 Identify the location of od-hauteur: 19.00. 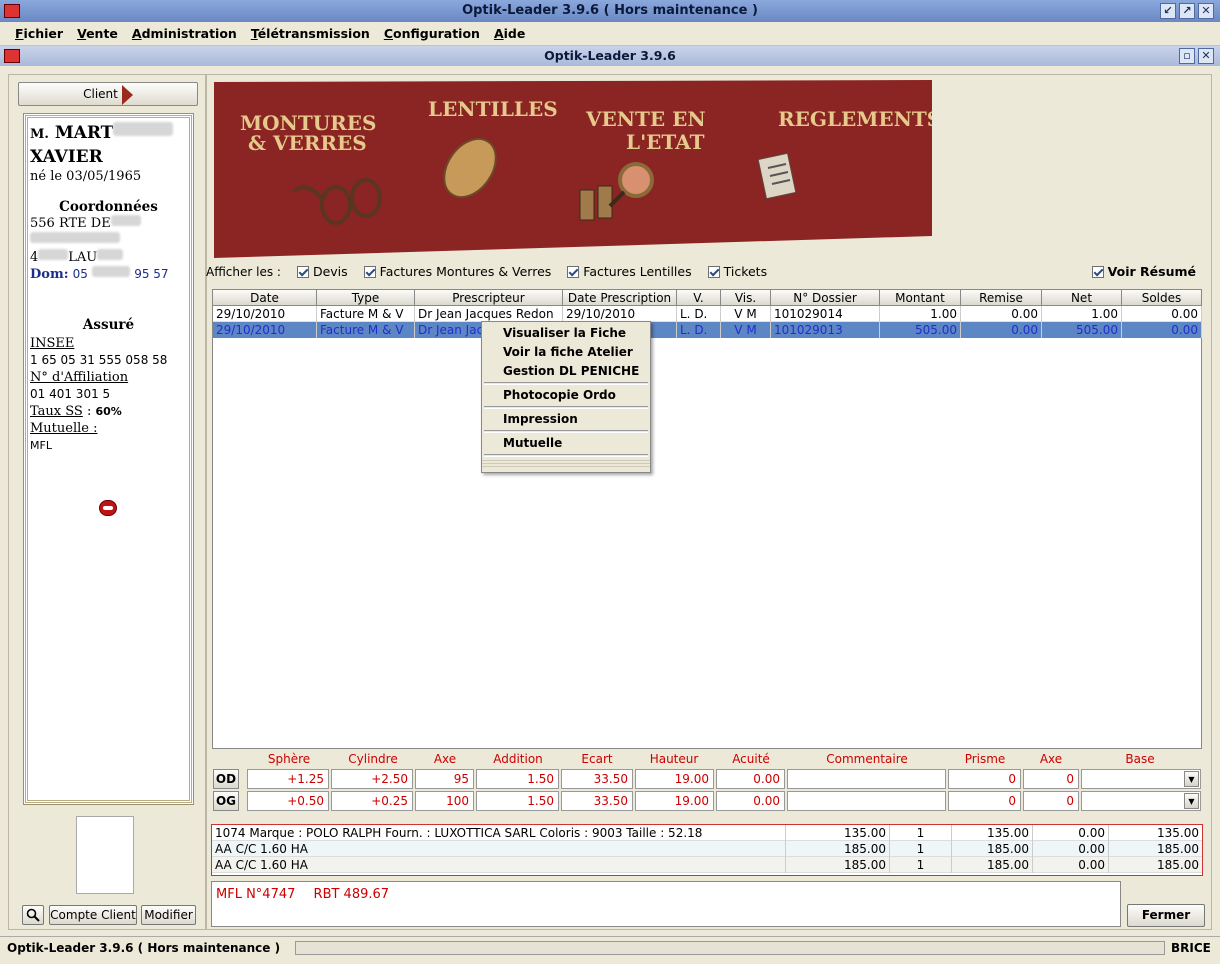
(674, 779).